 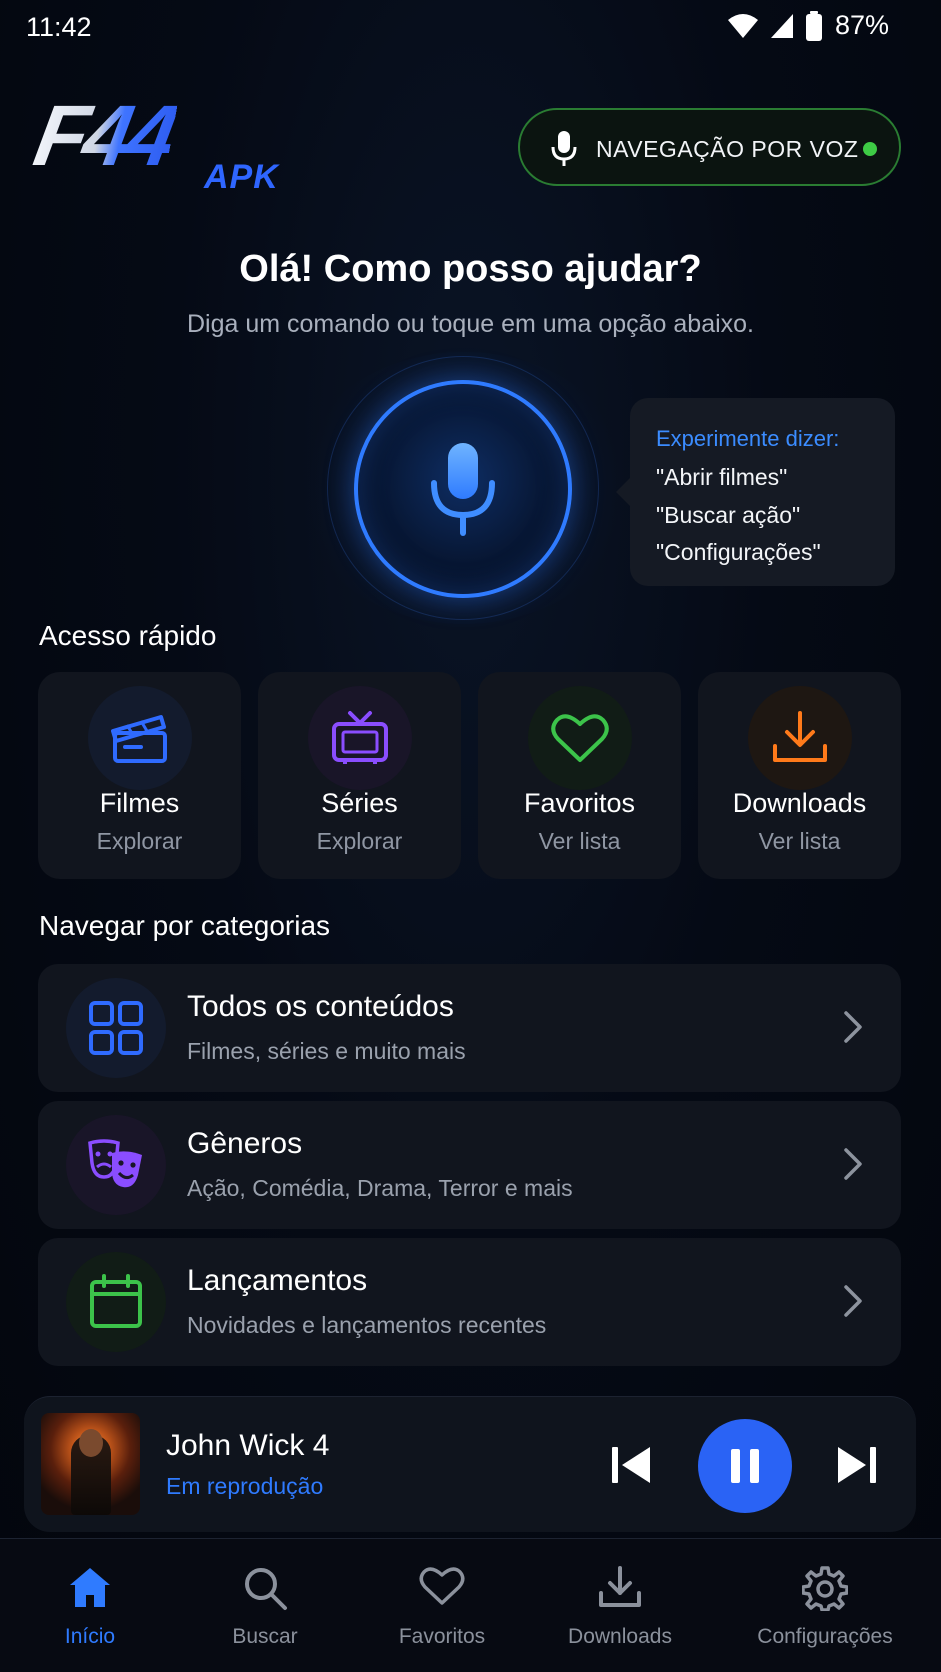 What do you see at coordinates (326, 1051) in the screenshot?
I see `category-subtitle: Filmes, séries e muito mais` at bounding box center [326, 1051].